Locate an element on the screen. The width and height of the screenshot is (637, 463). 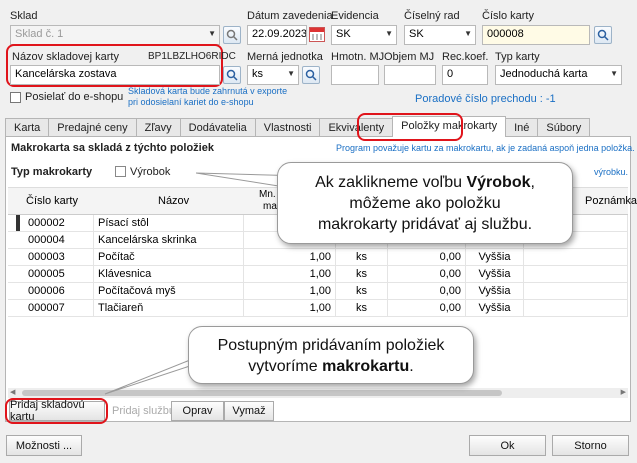
panel-title: Makrokarta sa skladá z týchto položiek is located at coordinates (112, 148).